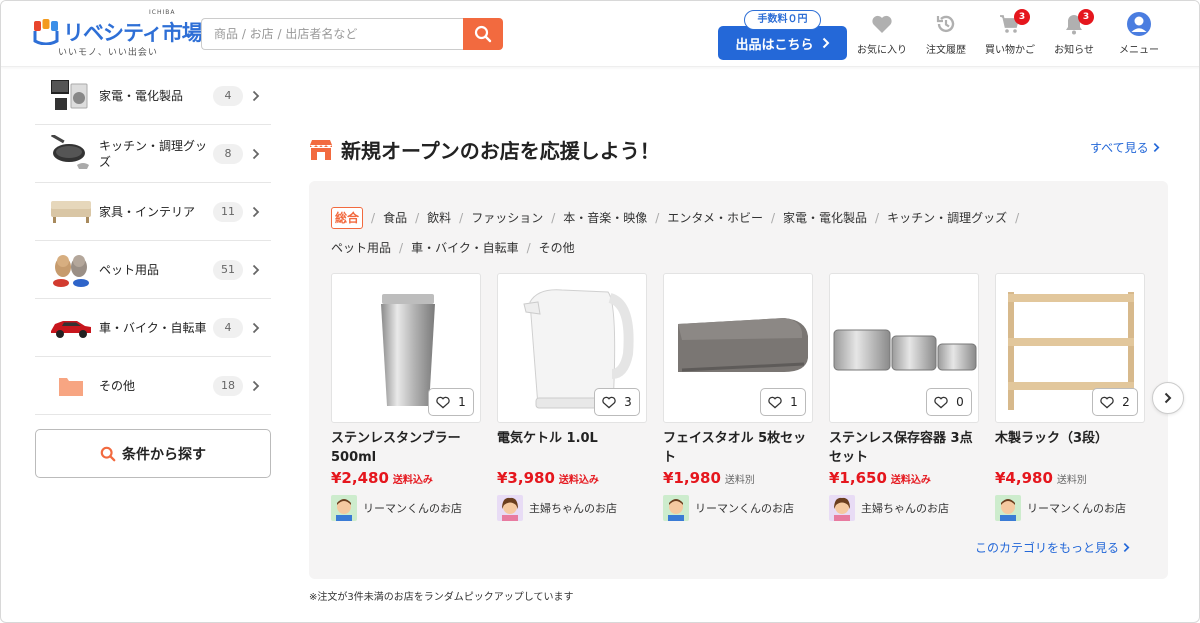 This screenshot has height=623, width=1200. Describe the element at coordinates (738, 448) in the screenshot. I see `product-name: フェイスタオル 5枚セット` at that location.